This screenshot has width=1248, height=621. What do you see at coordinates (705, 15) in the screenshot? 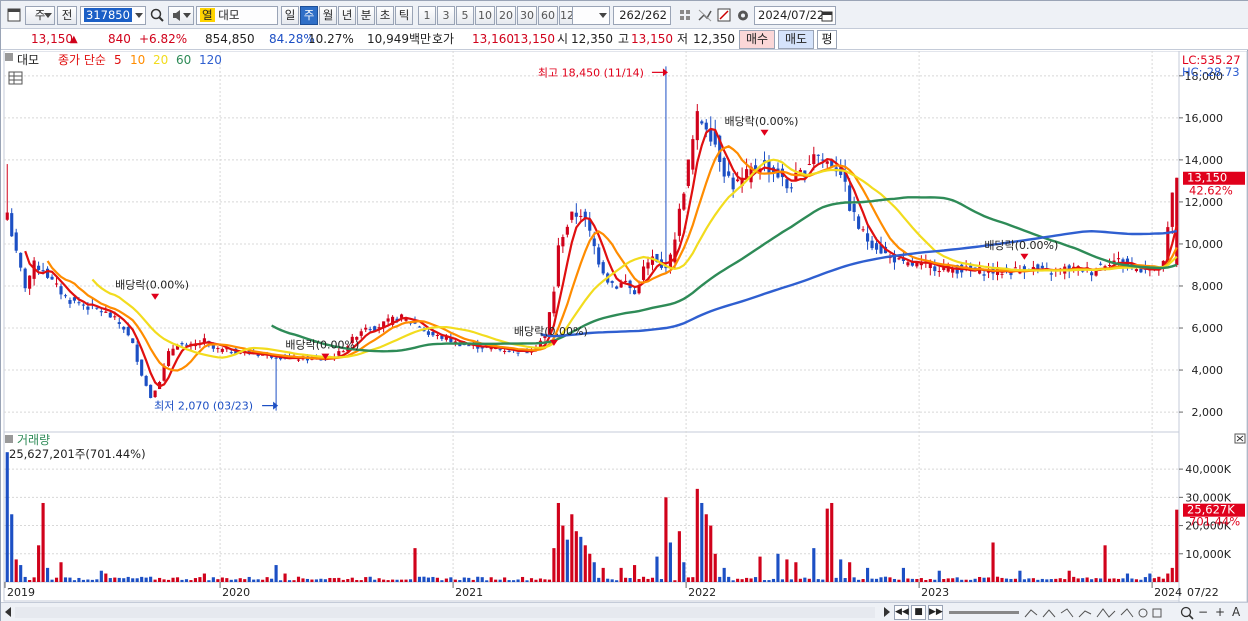
I see `expand-icon` at bounding box center [705, 15].